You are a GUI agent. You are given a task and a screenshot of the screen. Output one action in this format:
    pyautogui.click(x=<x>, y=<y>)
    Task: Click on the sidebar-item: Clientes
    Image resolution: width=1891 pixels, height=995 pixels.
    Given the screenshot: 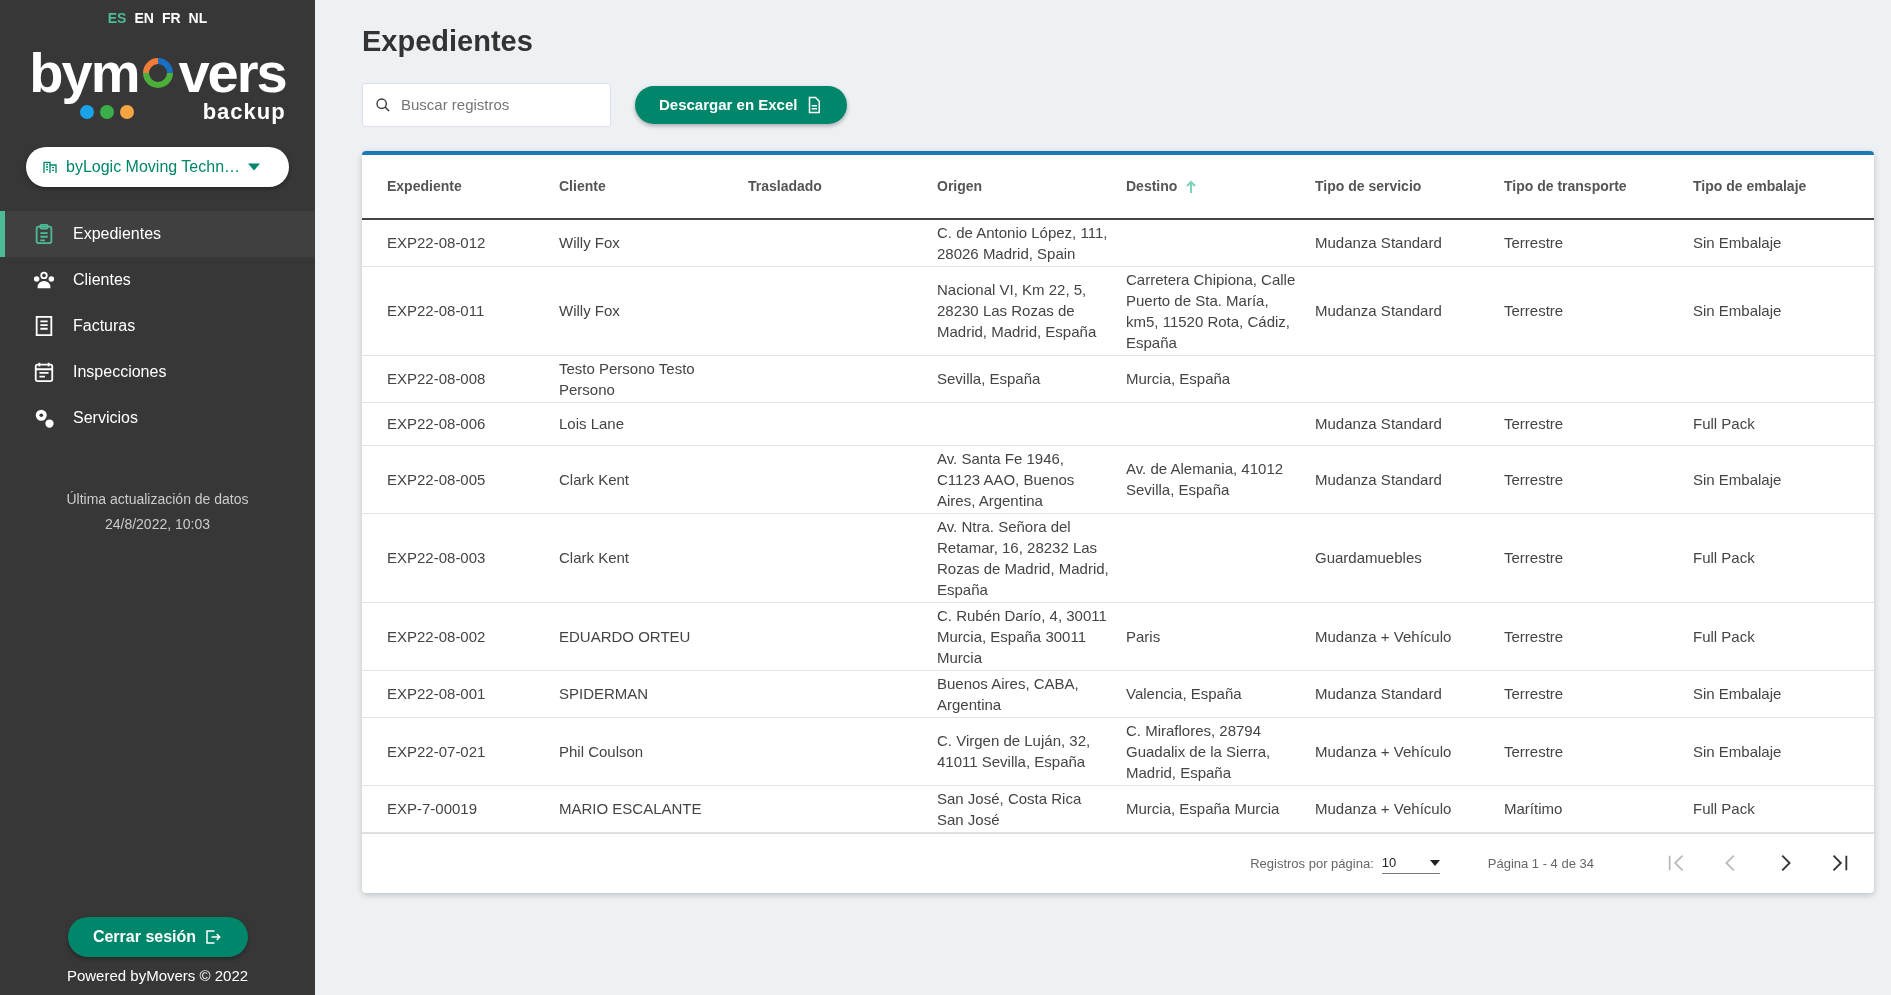 What is the action you would take?
    pyautogui.click(x=157, y=280)
    